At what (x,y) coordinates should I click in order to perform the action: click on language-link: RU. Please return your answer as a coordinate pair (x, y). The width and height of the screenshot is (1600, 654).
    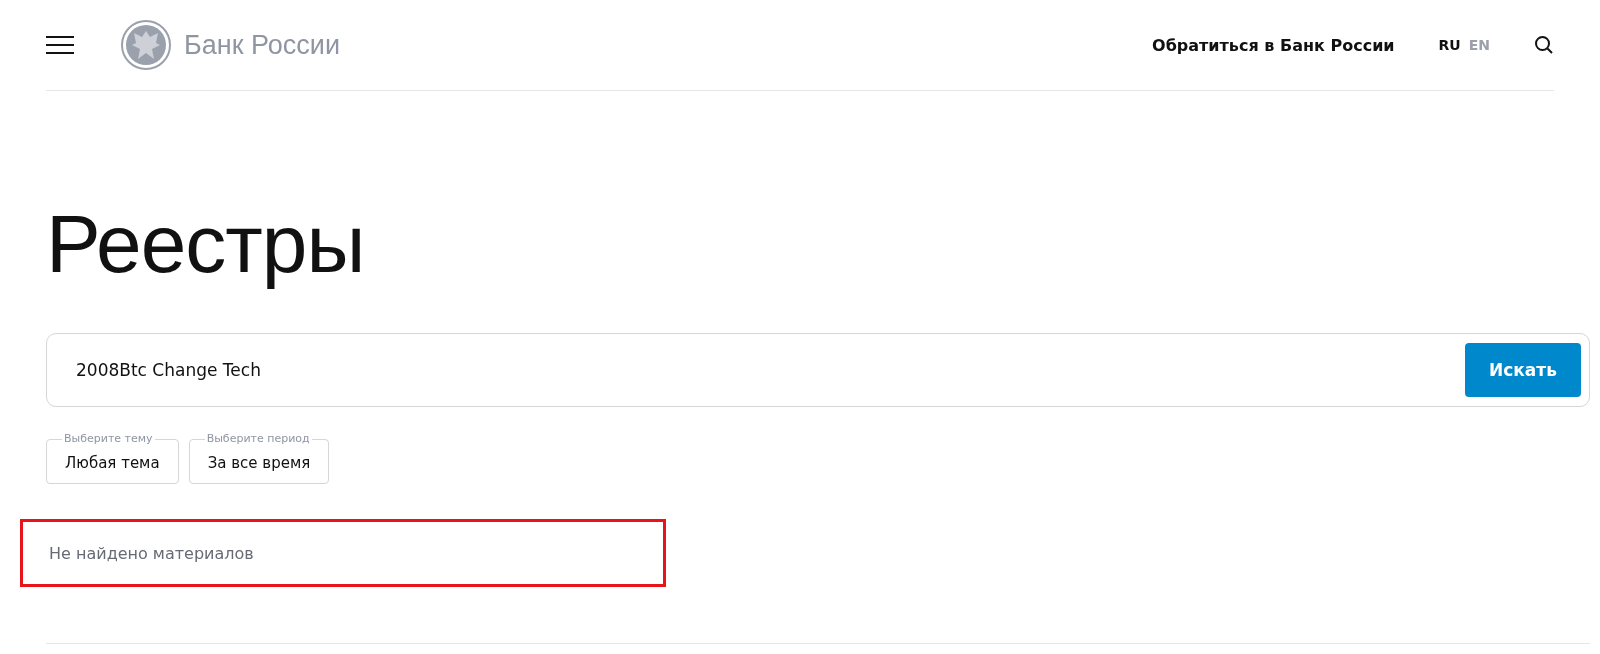
    Looking at the image, I should click on (1449, 45).